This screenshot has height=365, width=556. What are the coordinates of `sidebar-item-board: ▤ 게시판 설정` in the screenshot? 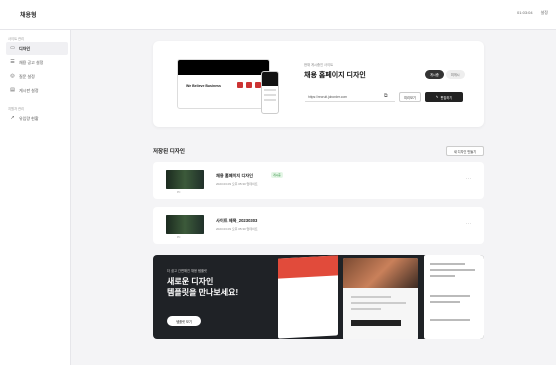 It's located at (37, 90).